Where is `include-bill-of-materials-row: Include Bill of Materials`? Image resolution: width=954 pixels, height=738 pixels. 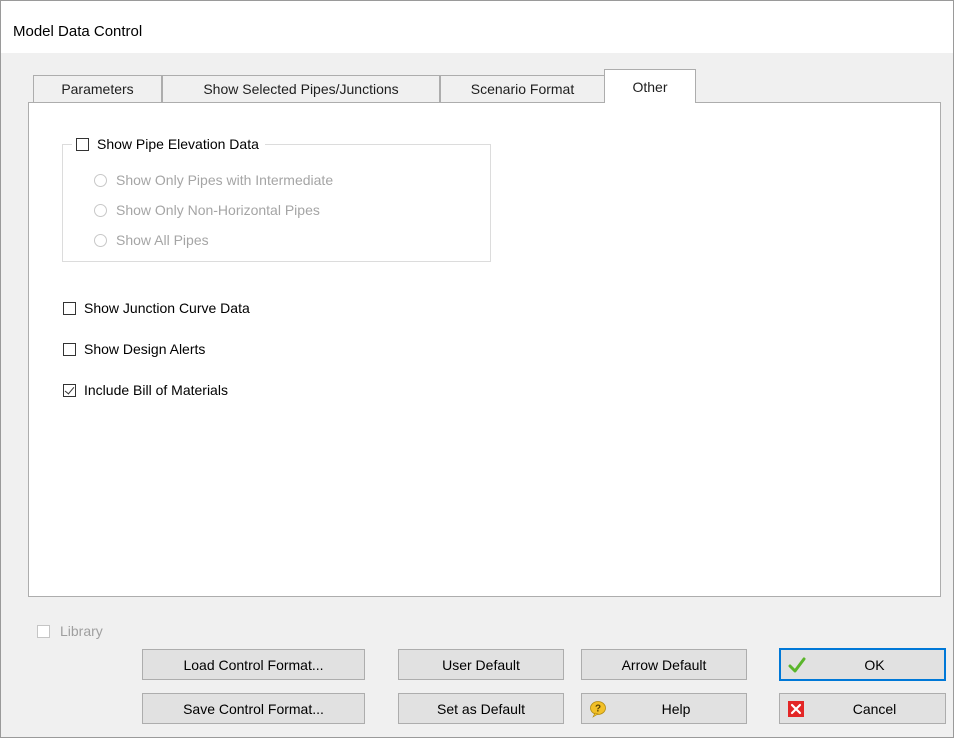
include-bill-of-materials-row: Include Bill of Materials is located at coordinates (145, 390).